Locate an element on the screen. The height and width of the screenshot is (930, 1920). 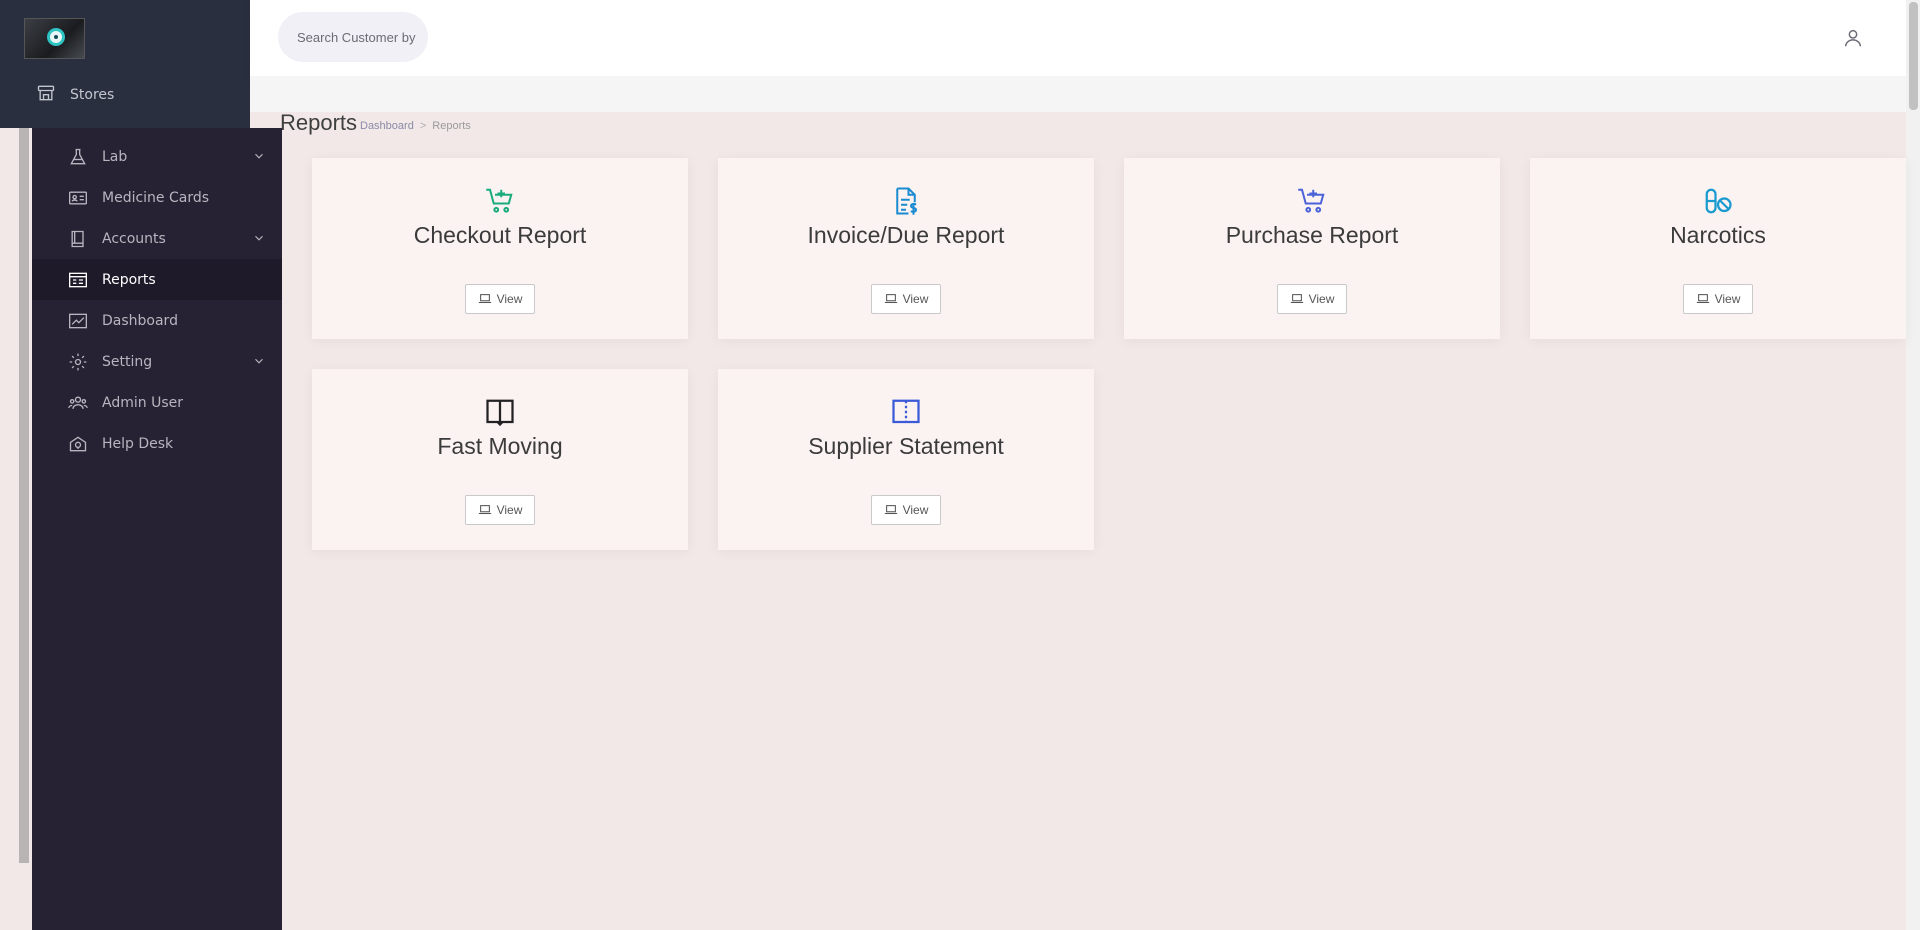
sidebar-item-label: Reports is located at coordinates (129, 279).